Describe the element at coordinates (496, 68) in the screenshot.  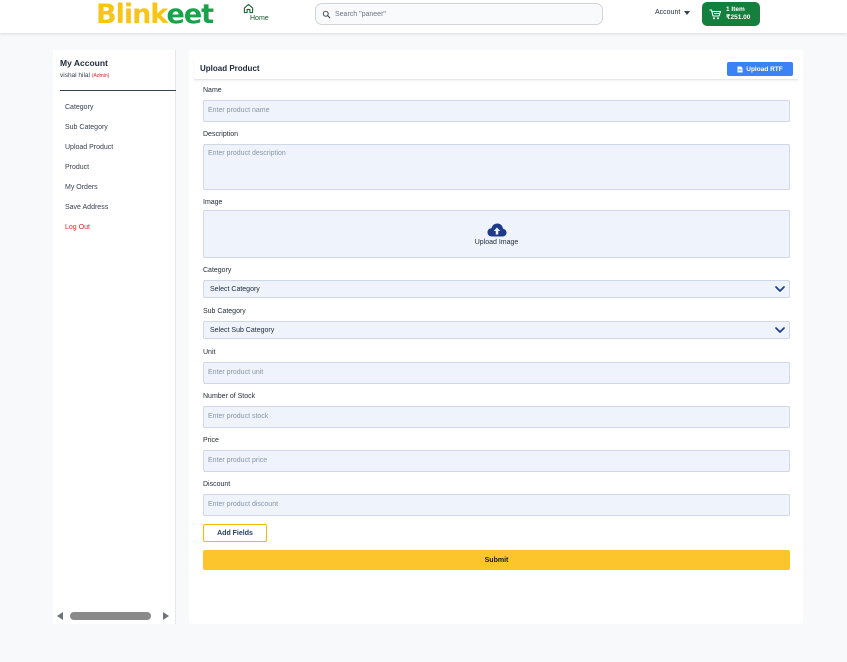
I see `panel-header: Upload Product Upload RTF` at that location.